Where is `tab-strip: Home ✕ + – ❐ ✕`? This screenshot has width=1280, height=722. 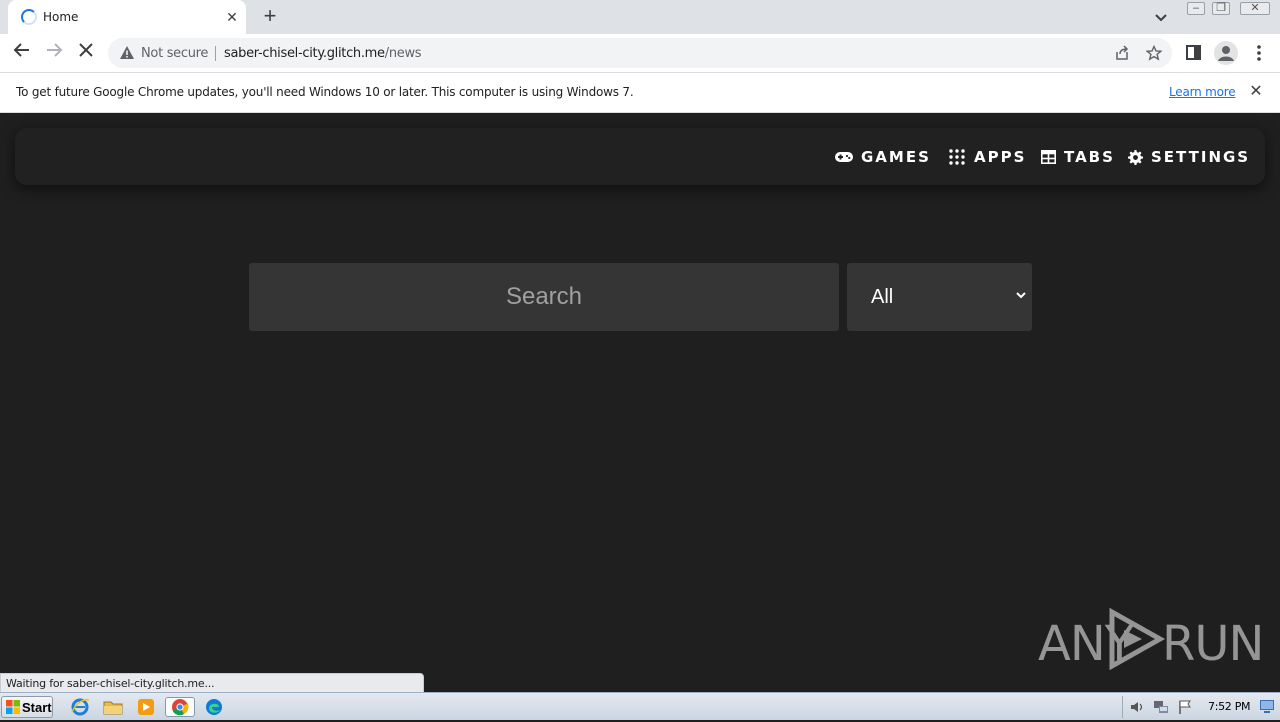 tab-strip: Home ✕ + – ❐ ✕ is located at coordinates (640, 17).